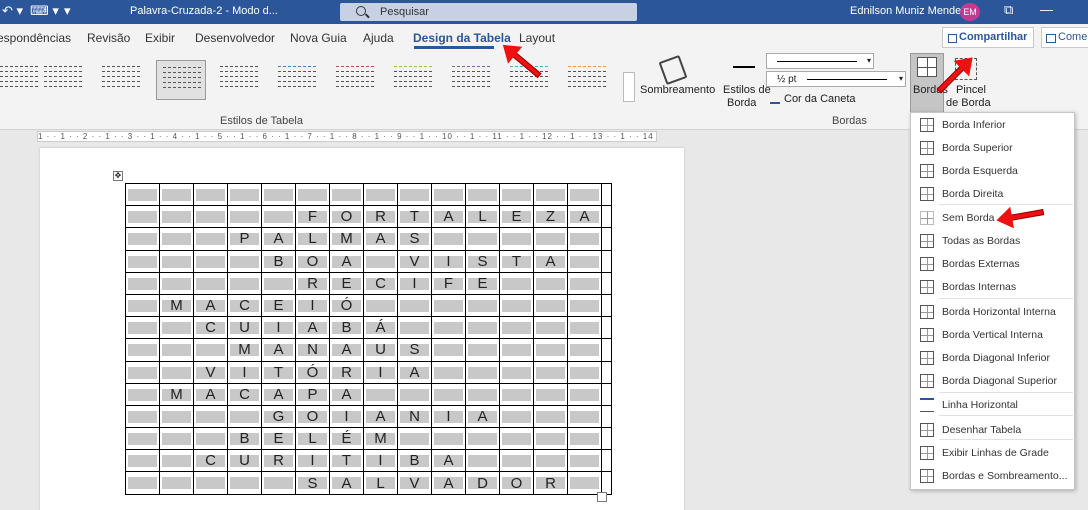 The image size is (1088, 510). Describe the element at coordinates (970, 12) in the screenshot. I see `avatar: EM` at that location.